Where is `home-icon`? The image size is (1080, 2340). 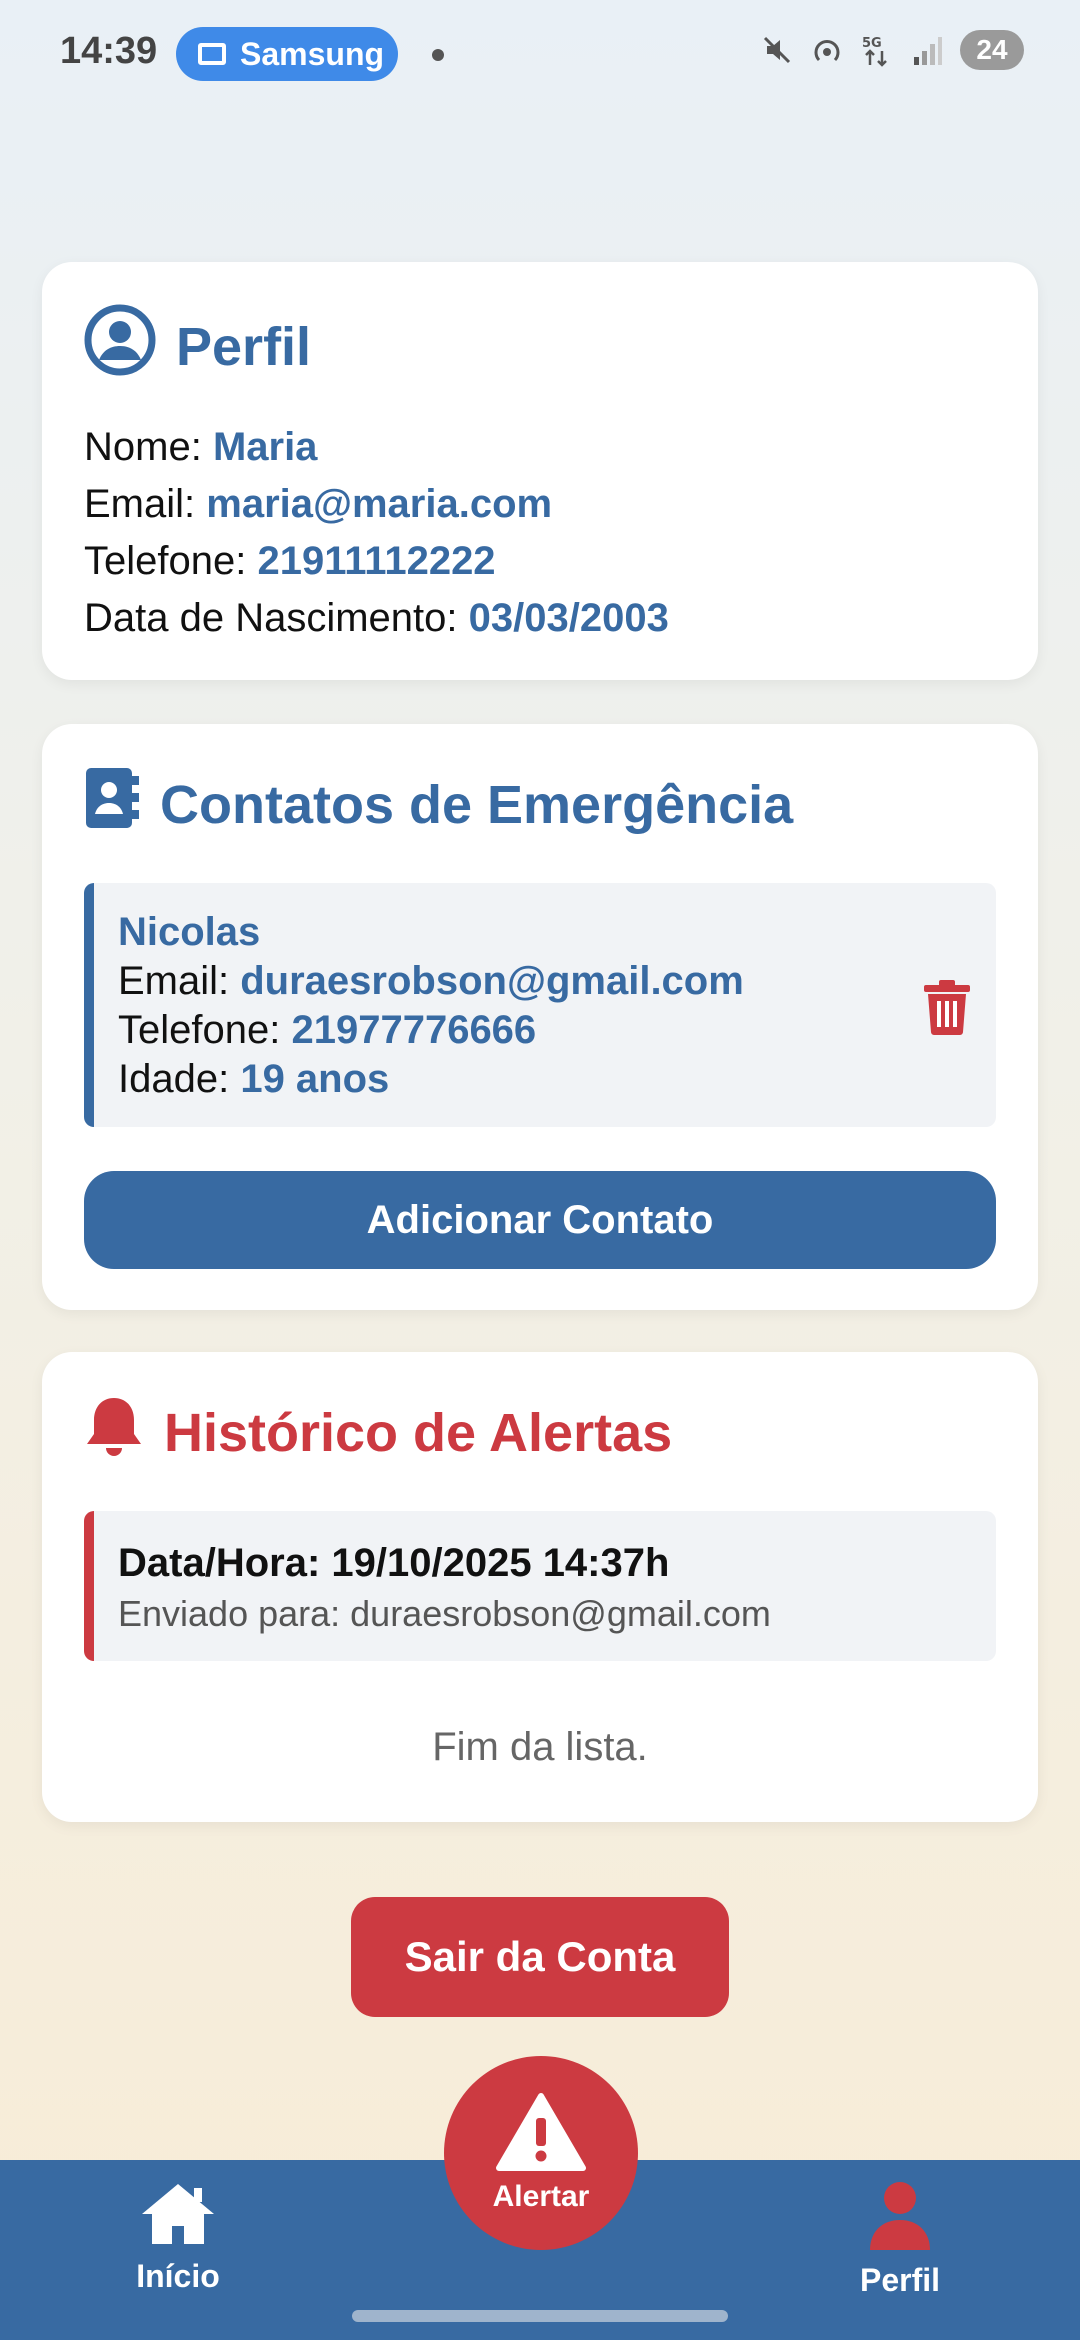
home-icon is located at coordinates (178, 2214).